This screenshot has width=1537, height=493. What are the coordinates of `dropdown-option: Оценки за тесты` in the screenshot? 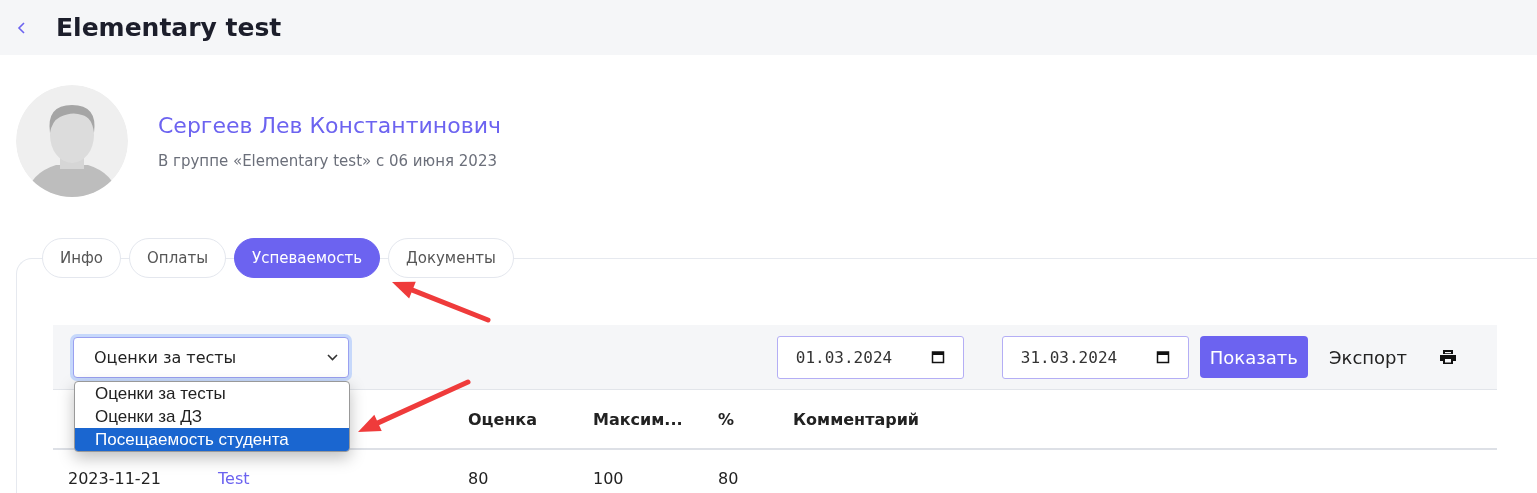 It's located at (212, 393).